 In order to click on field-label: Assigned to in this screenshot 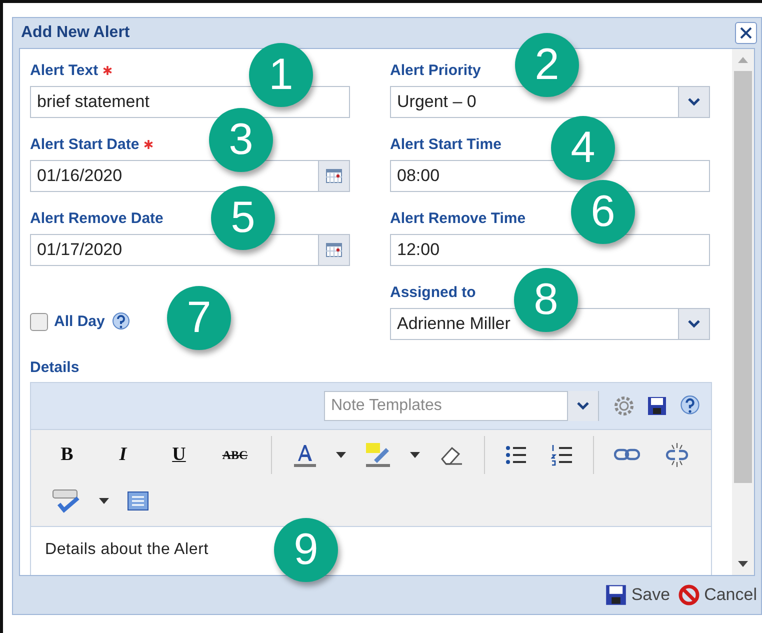, I will do `click(433, 292)`.